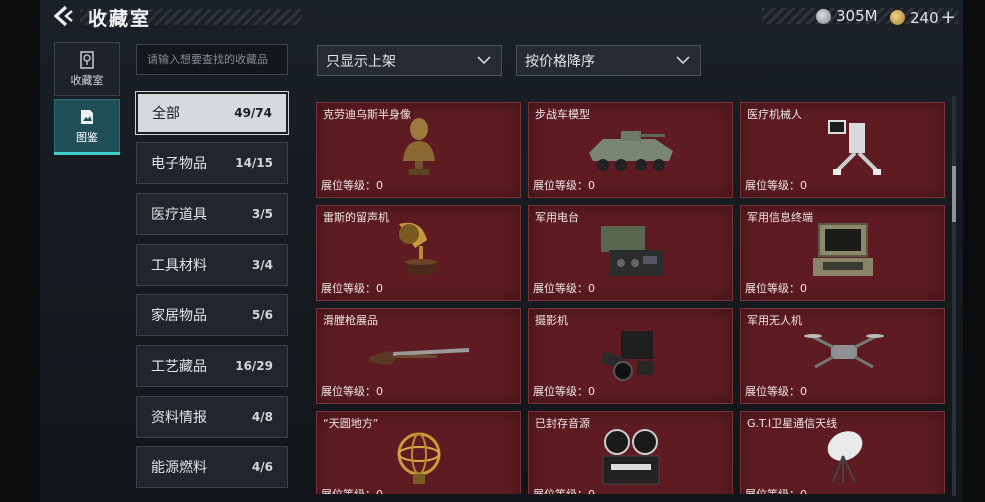 The width and height of the screenshot is (985, 502). What do you see at coordinates (608, 60) in the screenshot?
I see `sort-dropdown: 按价格降序` at bounding box center [608, 60].